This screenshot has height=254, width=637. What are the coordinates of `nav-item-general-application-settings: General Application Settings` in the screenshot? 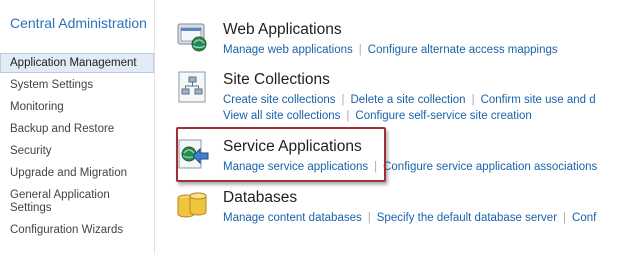 It's located at (77, 203).